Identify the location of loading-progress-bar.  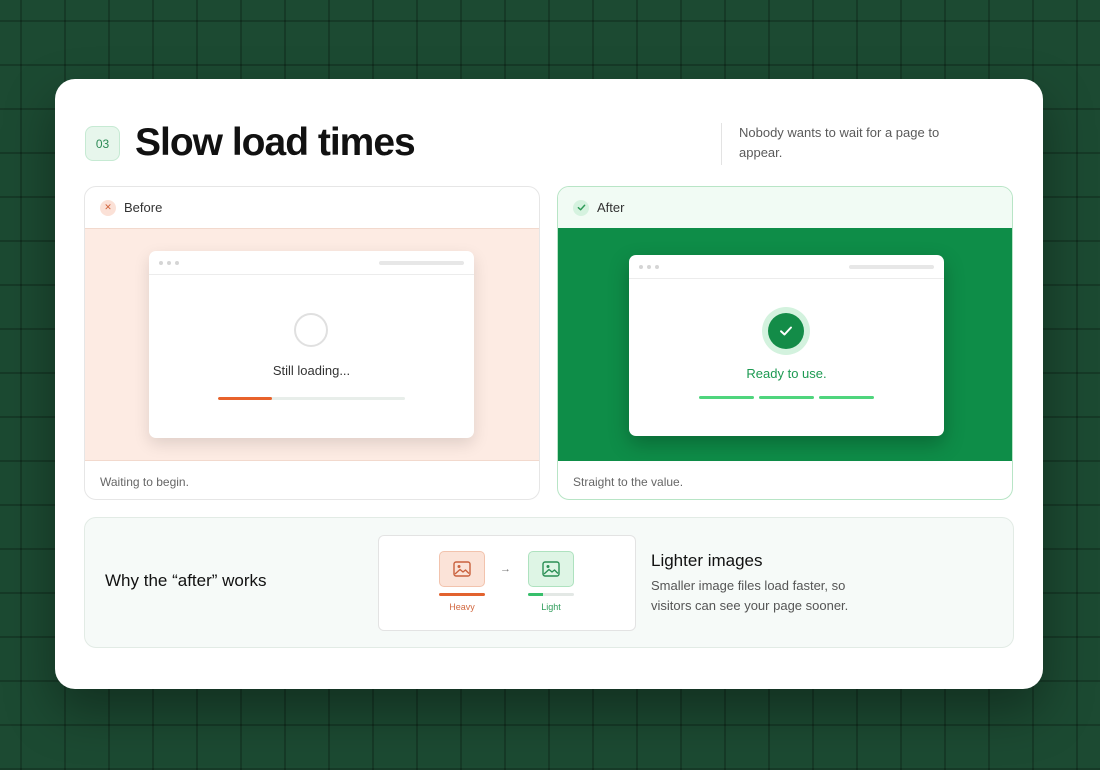
(311, 398).